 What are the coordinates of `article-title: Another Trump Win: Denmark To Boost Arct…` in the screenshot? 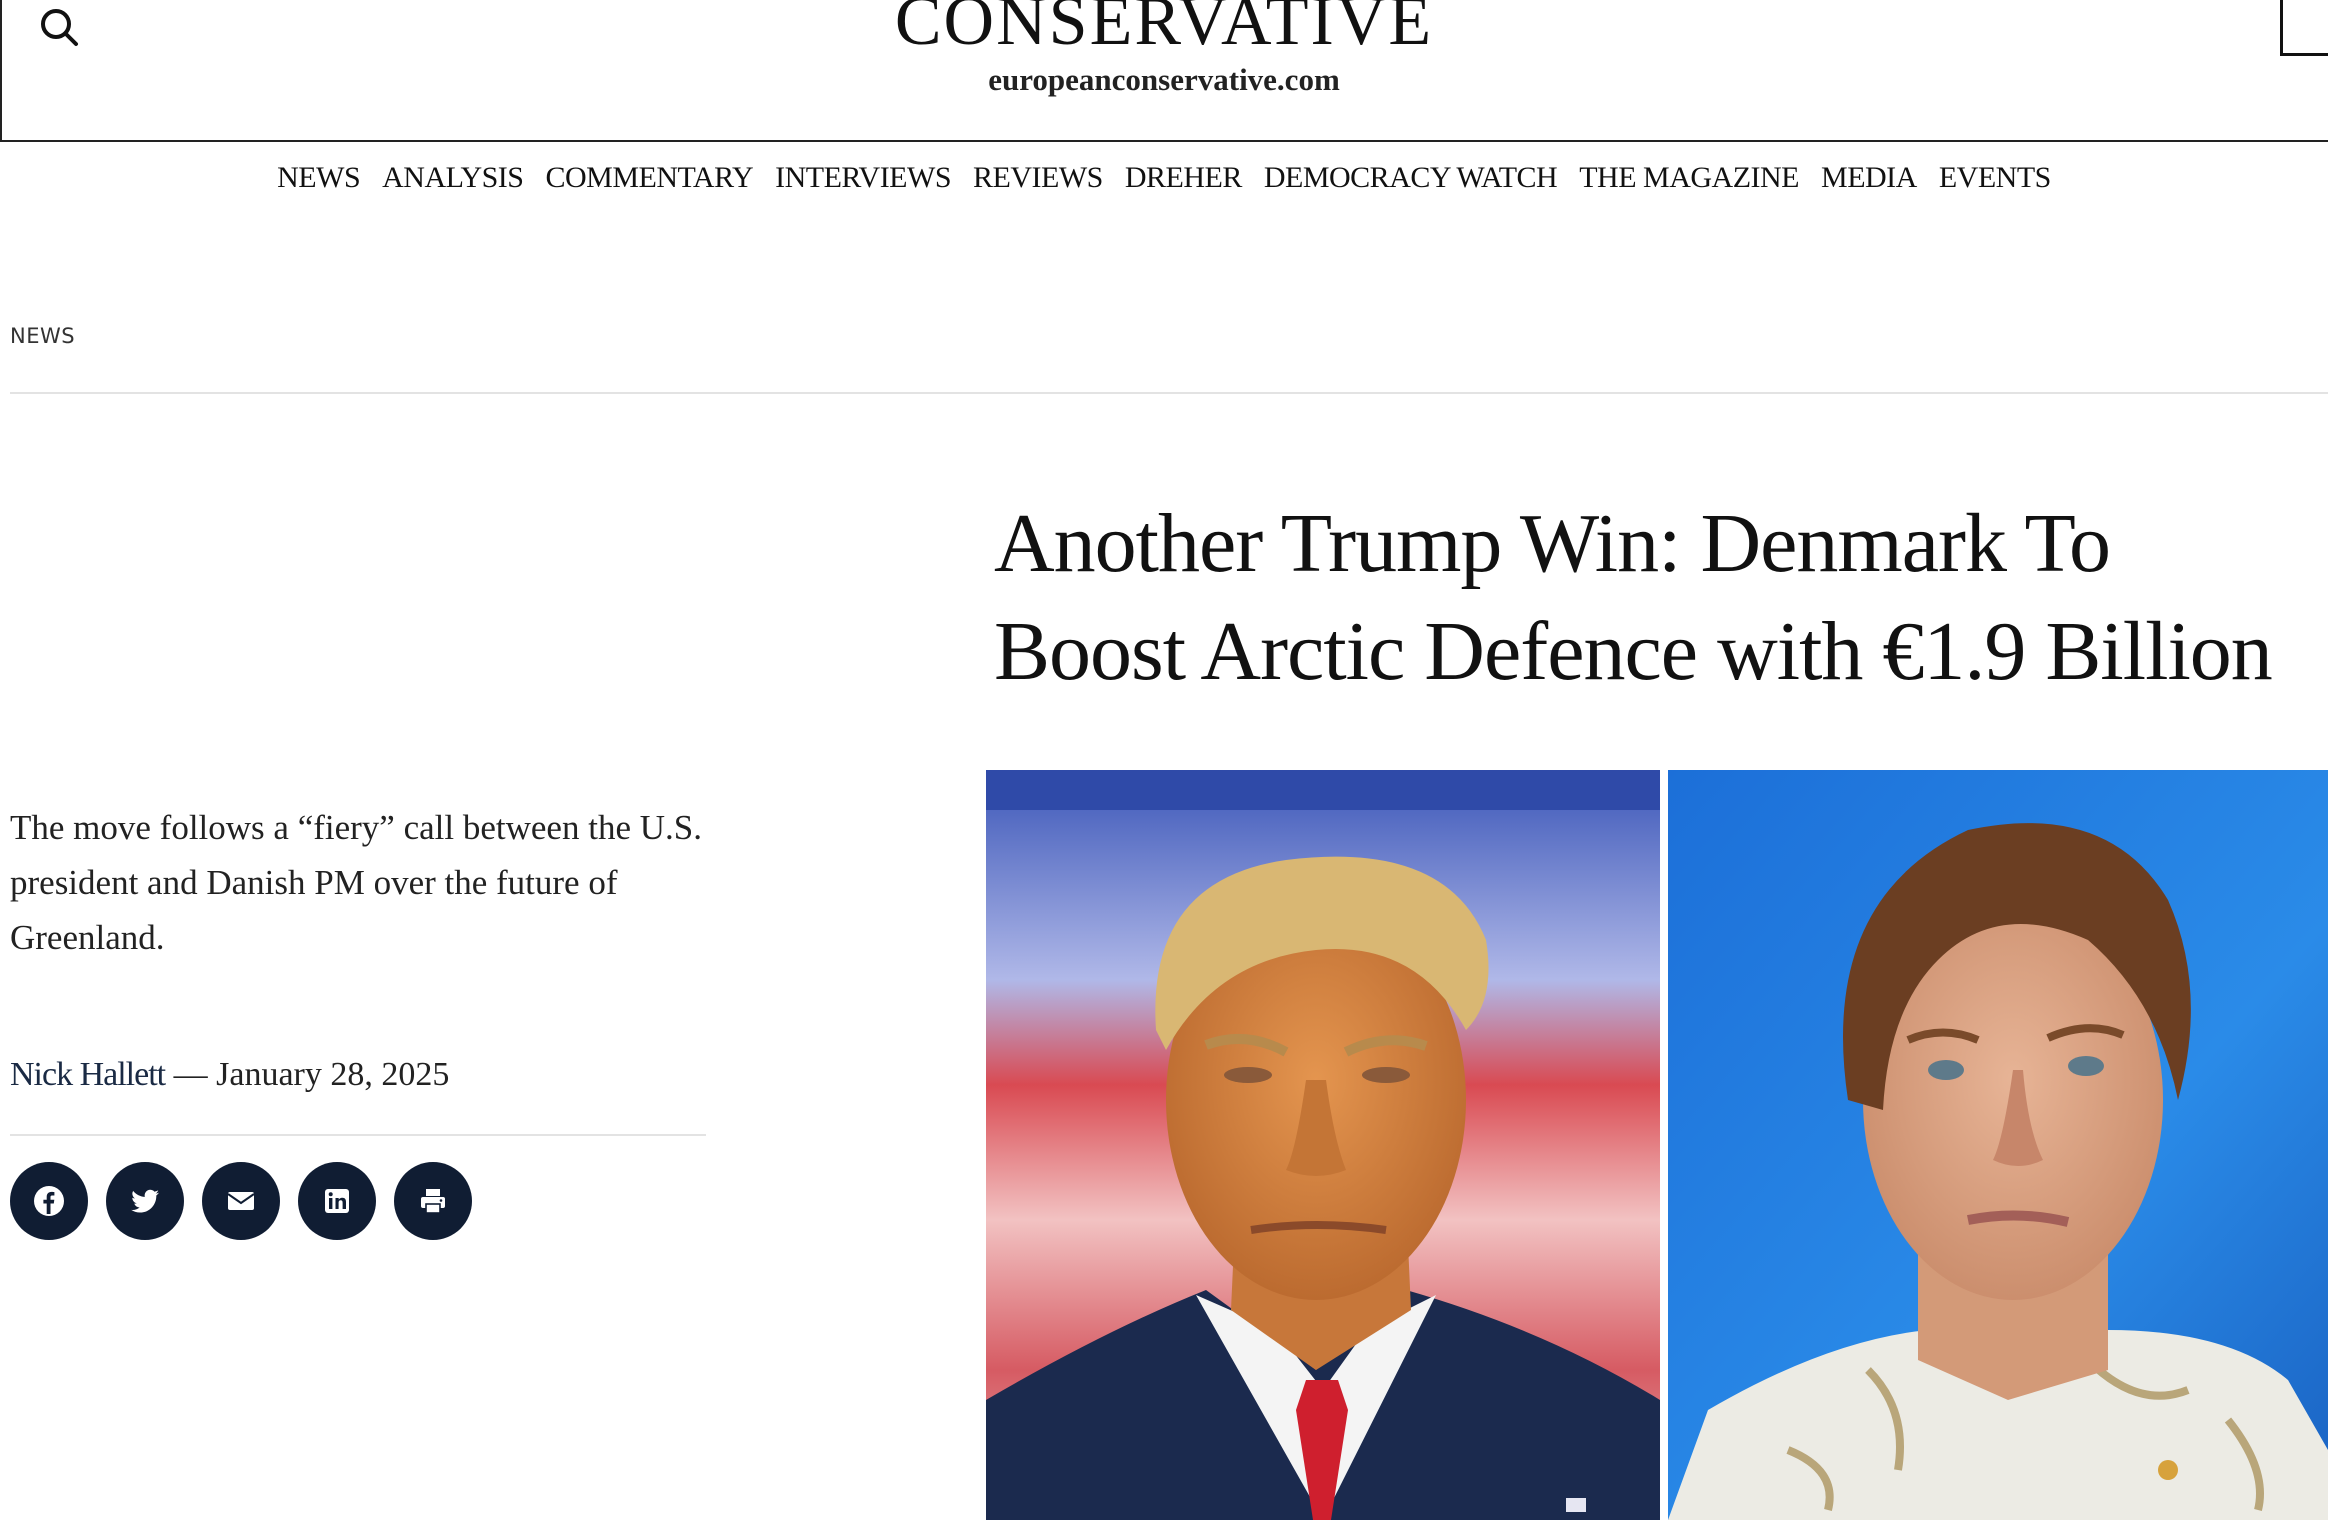 It's located at (1633, 597).